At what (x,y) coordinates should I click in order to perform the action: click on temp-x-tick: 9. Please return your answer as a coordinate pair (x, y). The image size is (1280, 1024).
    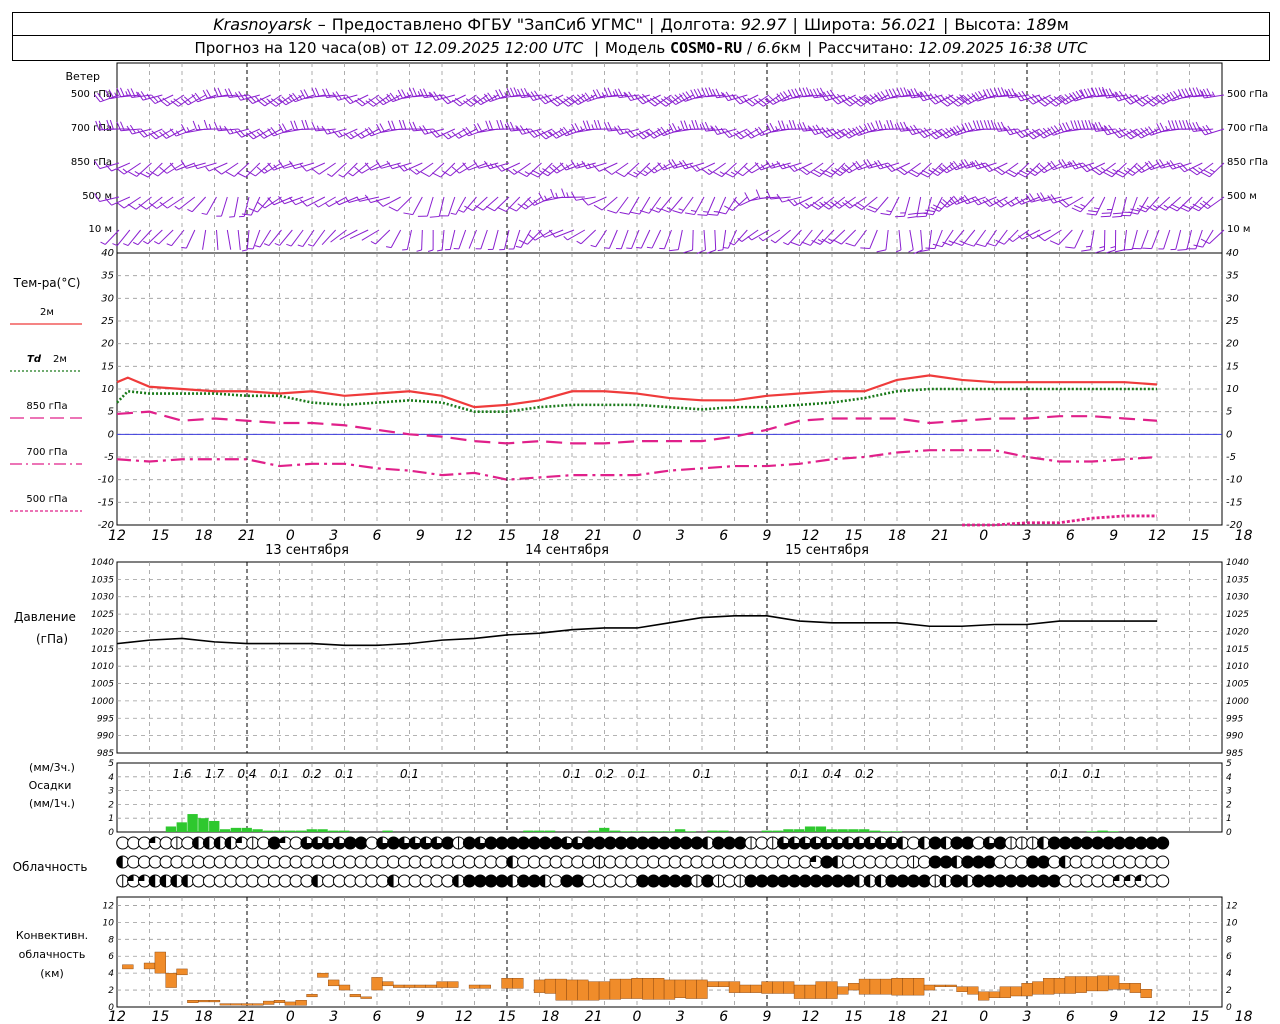
    Looking at the image, I should click on (420, 536).